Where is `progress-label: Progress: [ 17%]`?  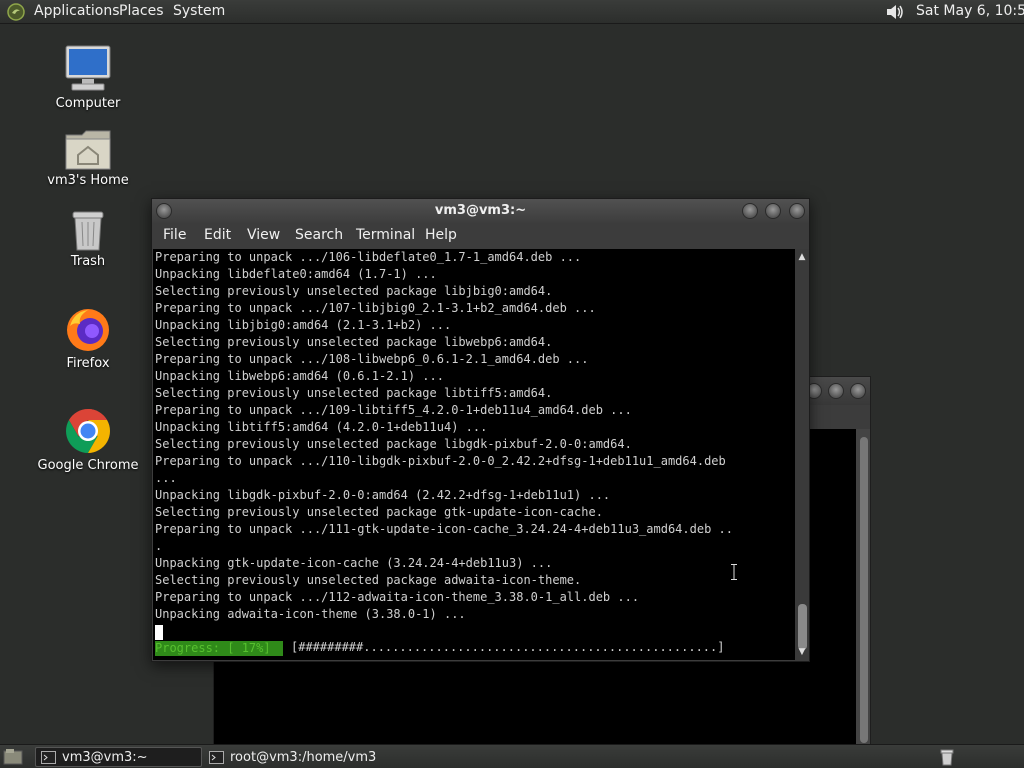 progress-label: Progress: [ 17%] is located at coordinates (219, 648).